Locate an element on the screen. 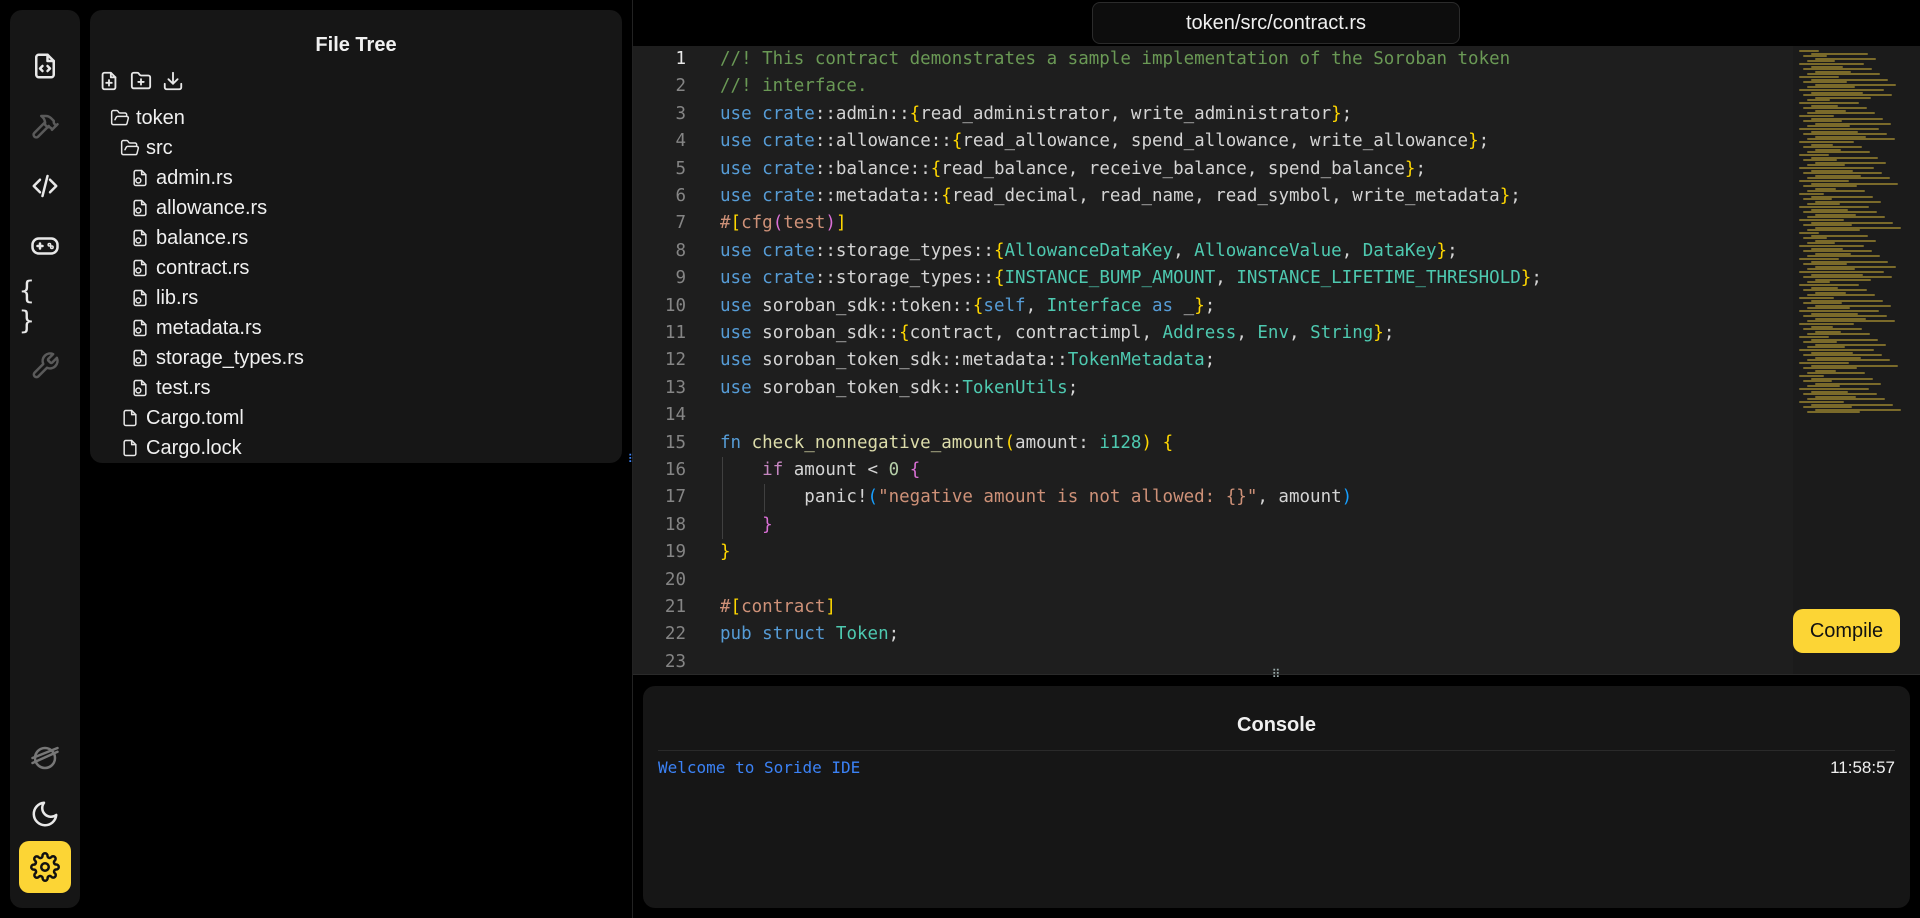  code-token: { is located at coordinates (999, 278).